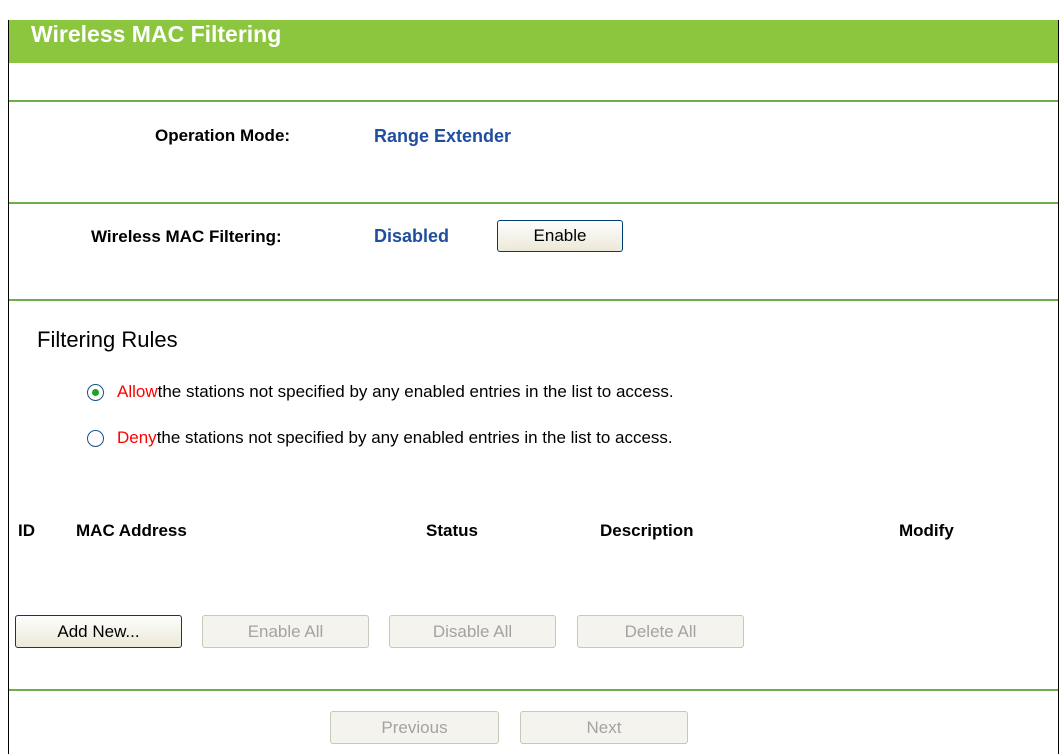 The height and width of the screenshot is (754, 1059). What do you see at coordinates (472, 631) in the screenshot?
I see `disable-all-button: Disable All` at bounding box center [472, 631].